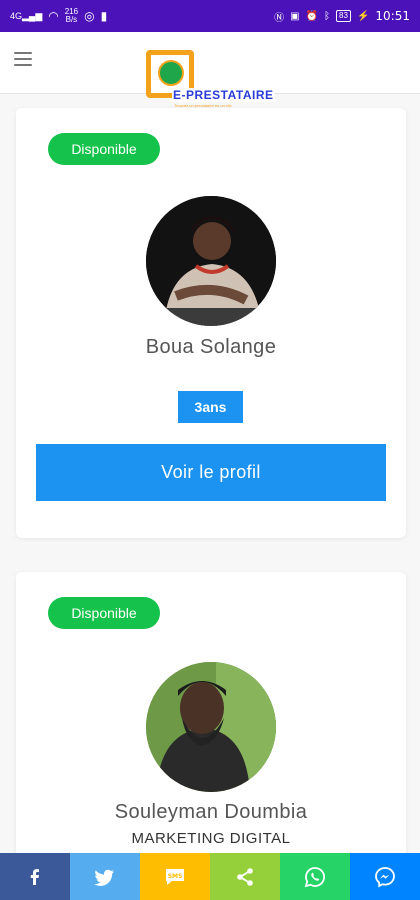  Describe the element at coordinates (104, 16) in the screenshot. I see `notification-icon: ▮` at that location.